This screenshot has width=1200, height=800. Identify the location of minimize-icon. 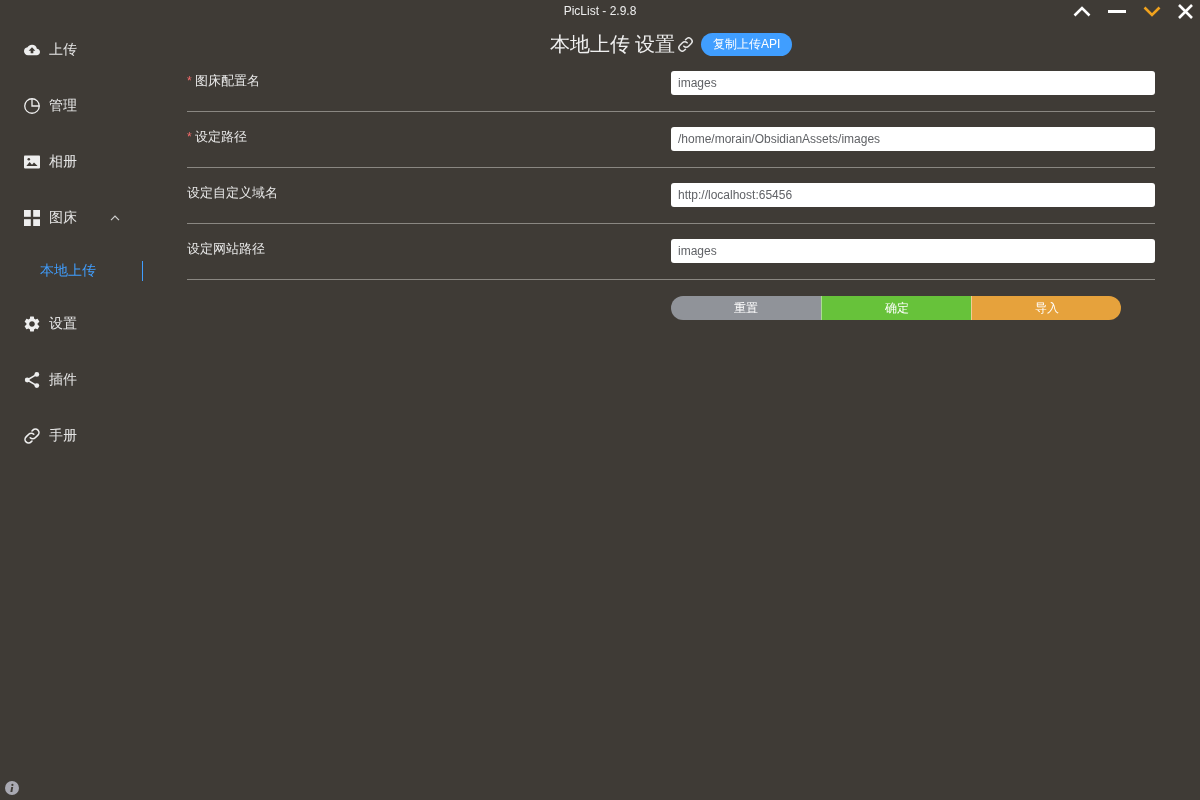
(1117, 11).